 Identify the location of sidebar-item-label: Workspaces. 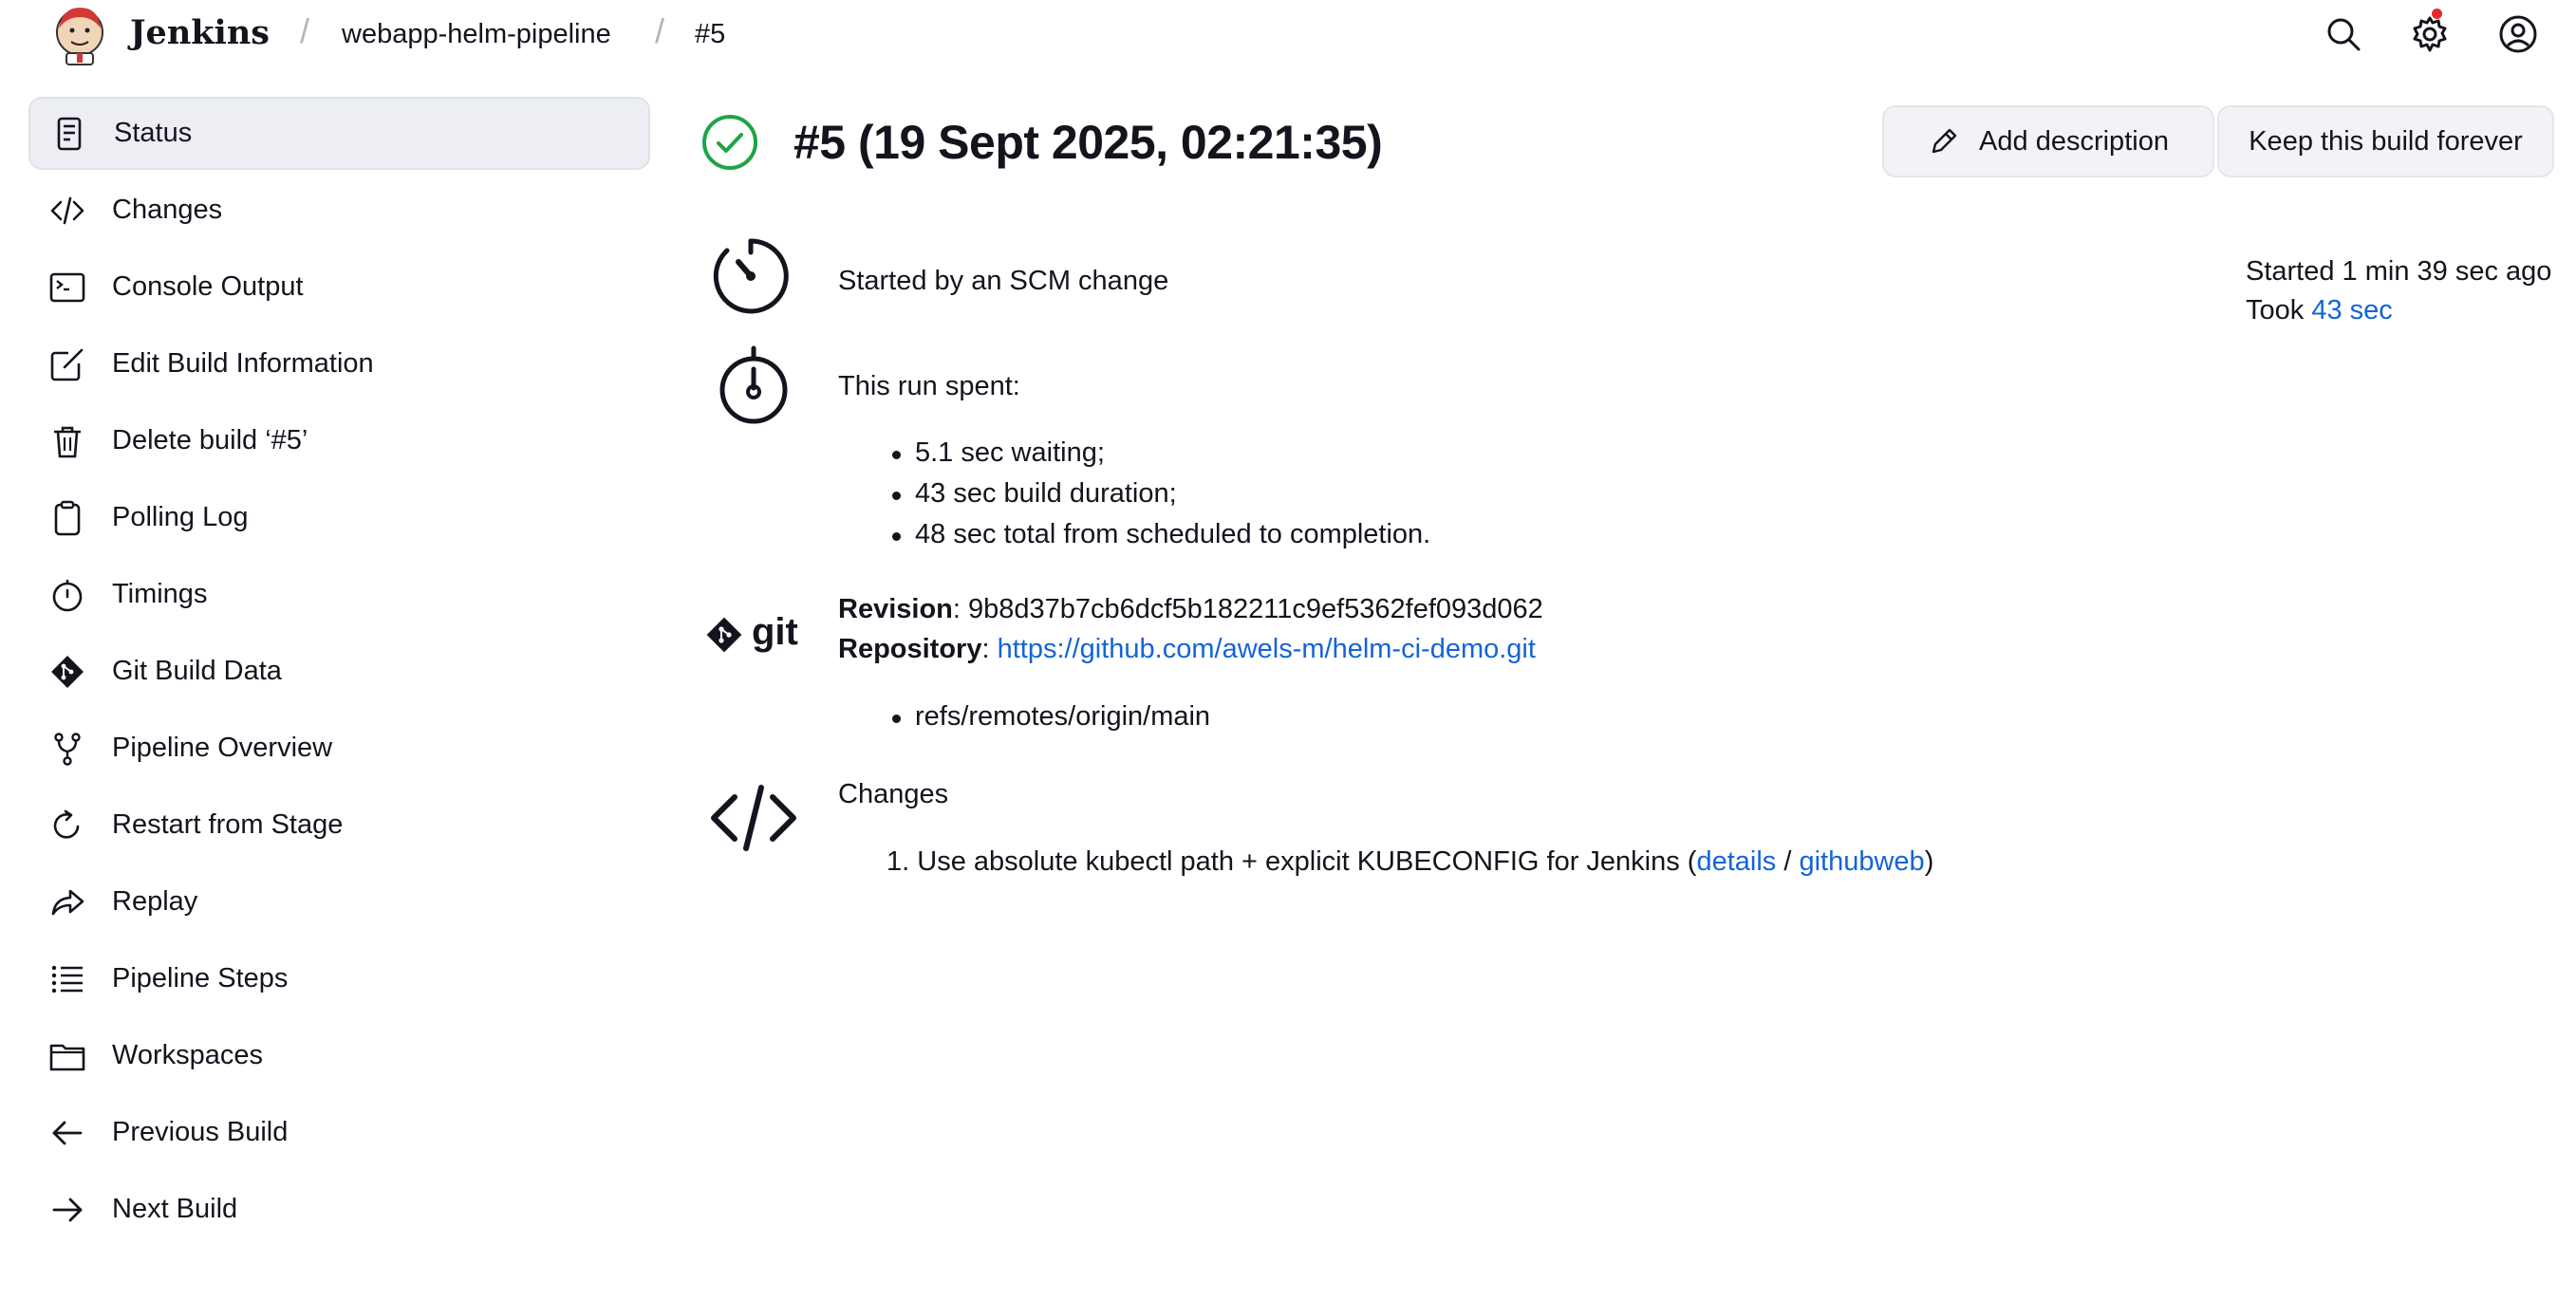
(188, 1055).